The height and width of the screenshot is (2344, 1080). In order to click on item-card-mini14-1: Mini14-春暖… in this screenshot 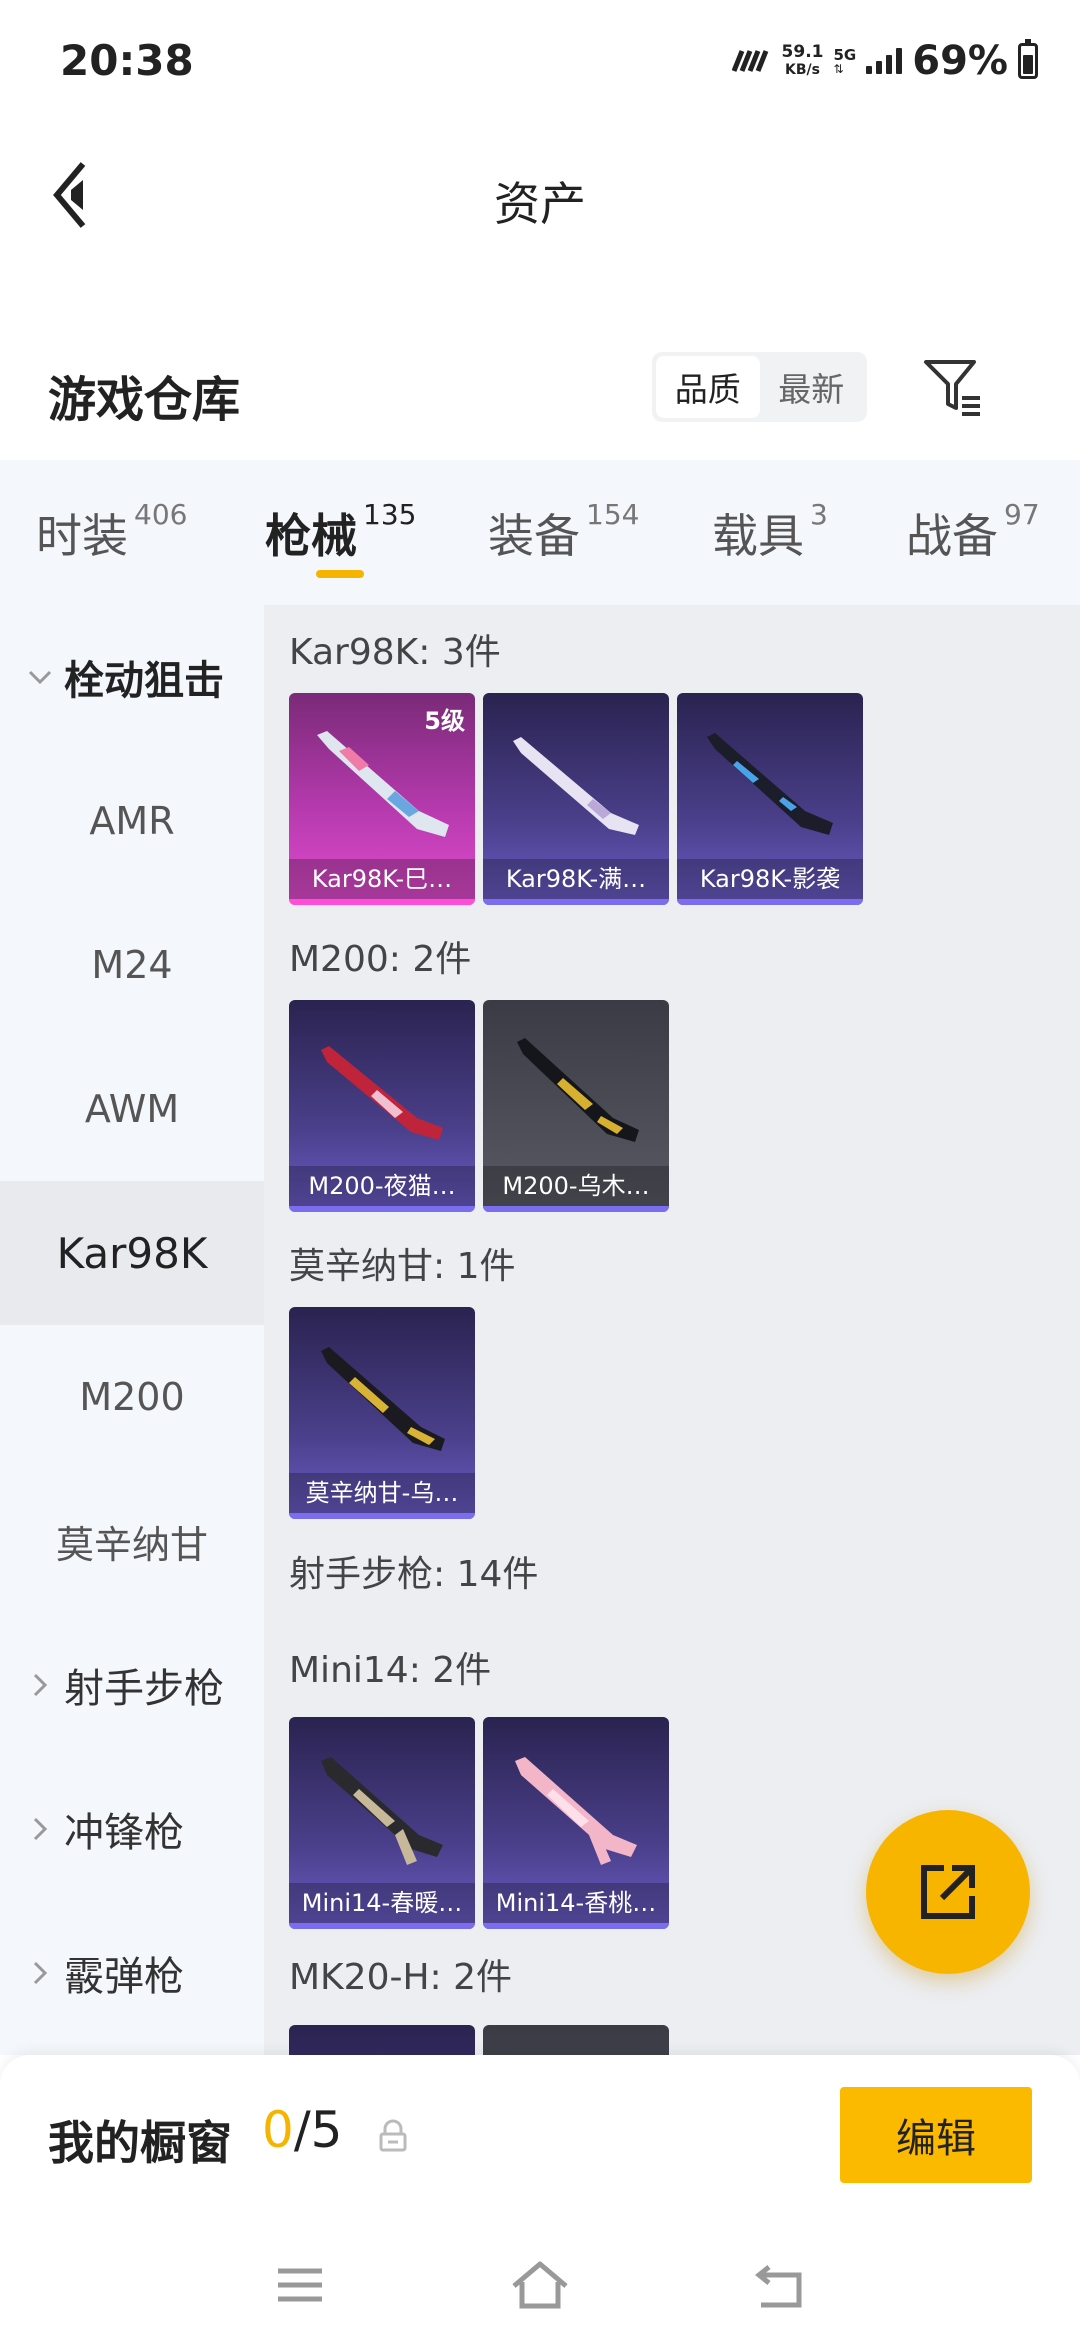, I will do `click(382, 1823)`.